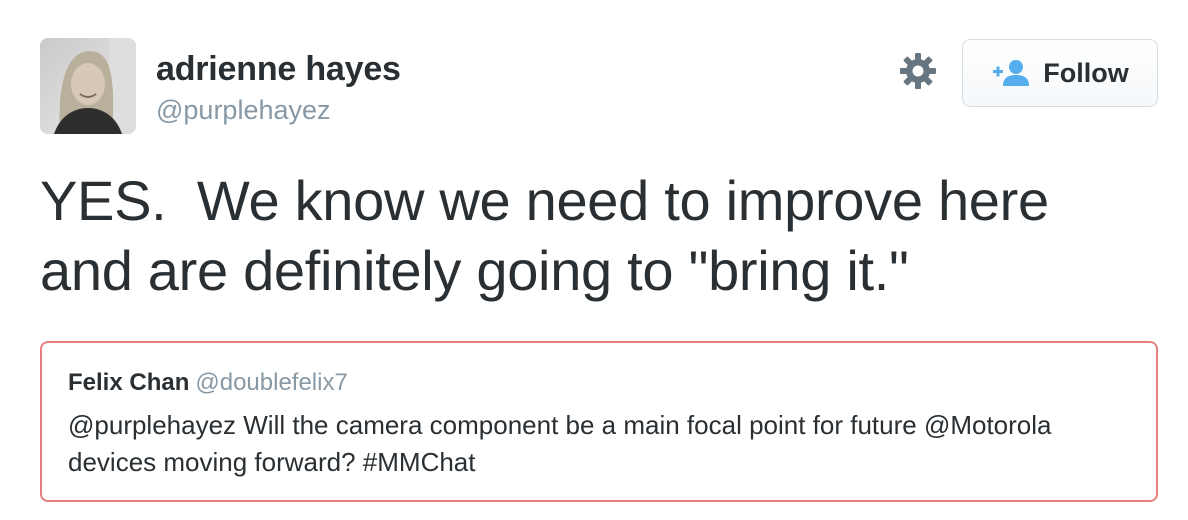 This screenshot has width=1188, height=520. Describe the element at coordinates (1011, 73) in the screenshot. I see `add-user-icon` at that location.